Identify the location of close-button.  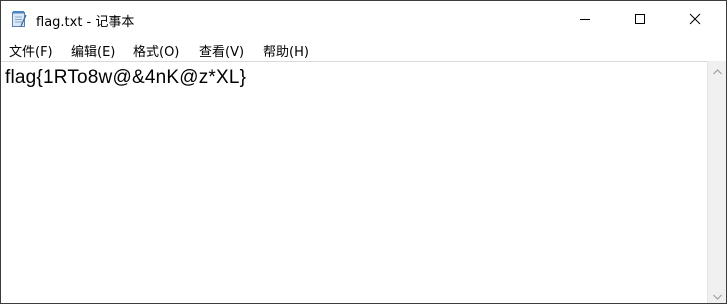
(695, 19).